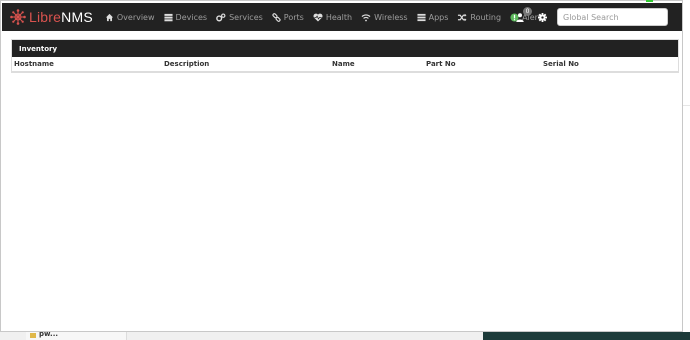 The image size is (690, 340). I want to click on logo-text-white: NMS, so click(77, 17).